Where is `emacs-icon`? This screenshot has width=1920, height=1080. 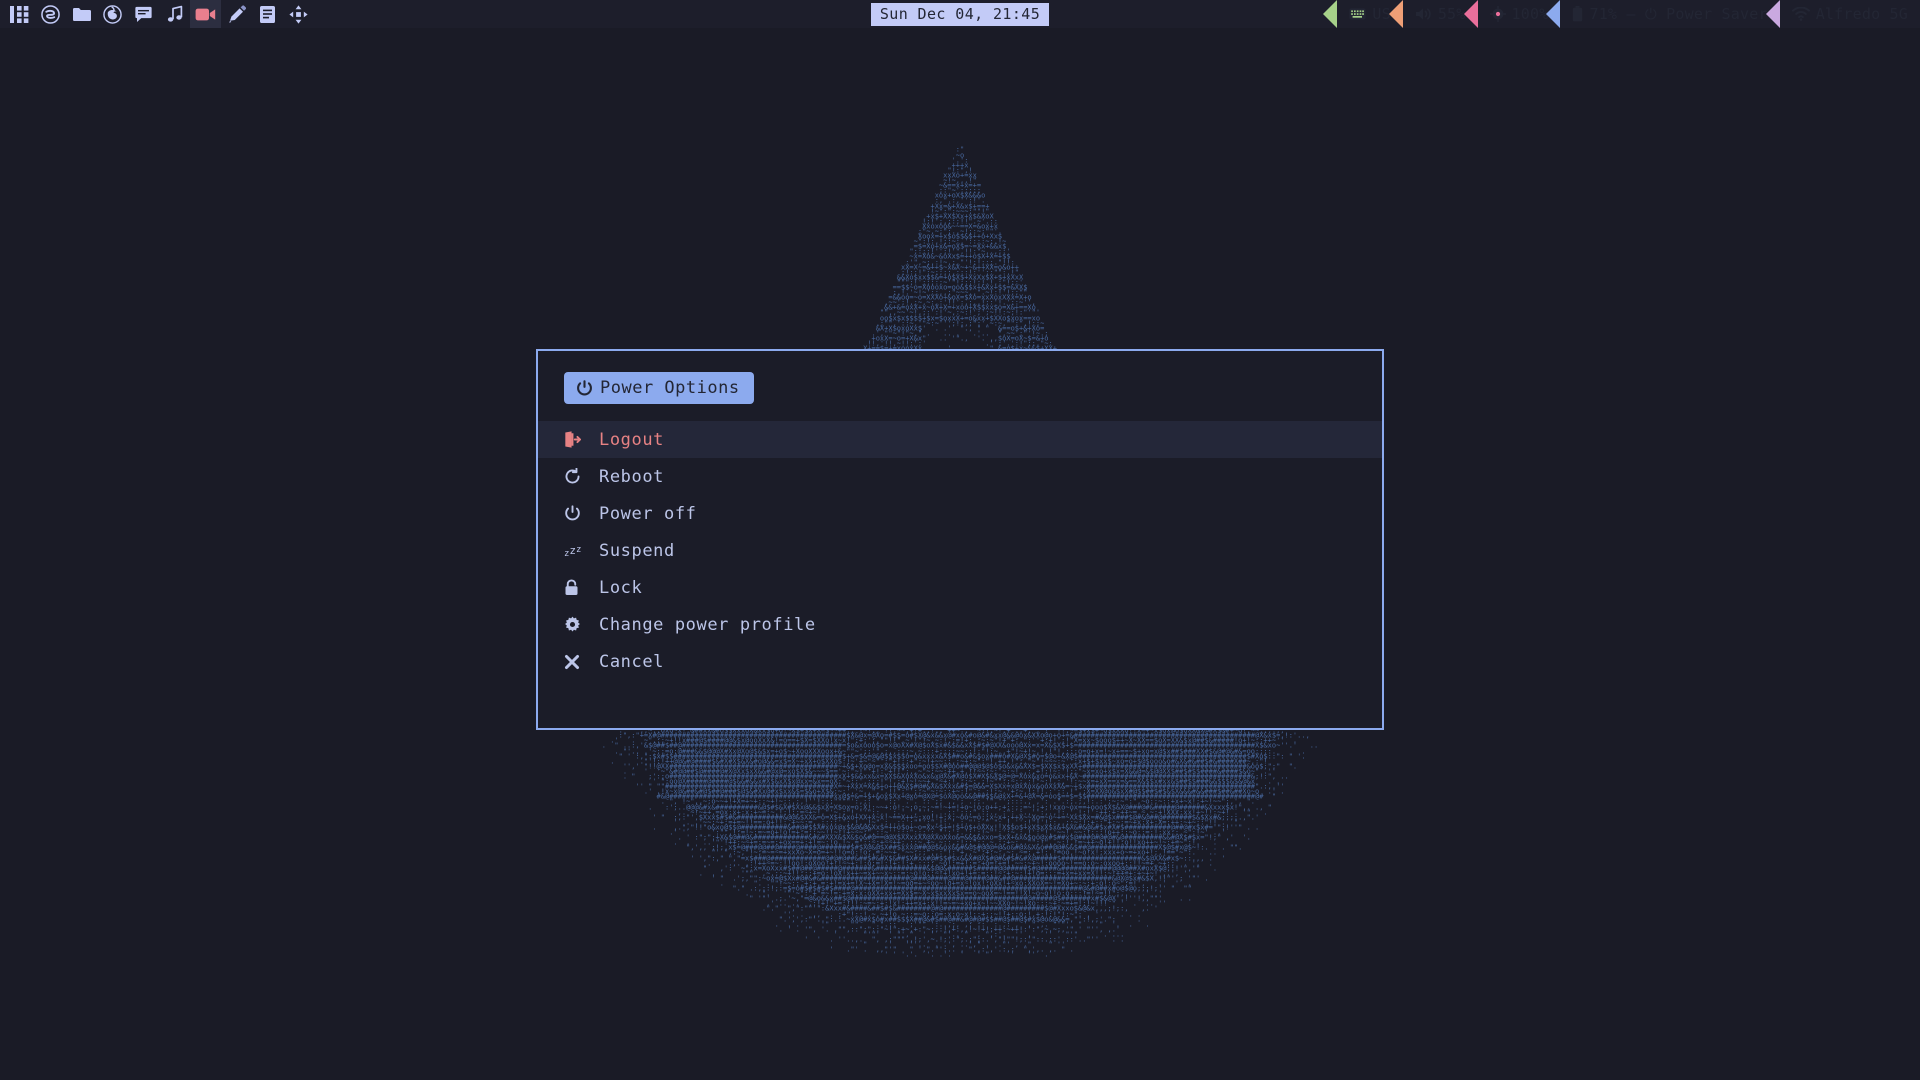 emacs-icon is located at coordinates (50, 14).